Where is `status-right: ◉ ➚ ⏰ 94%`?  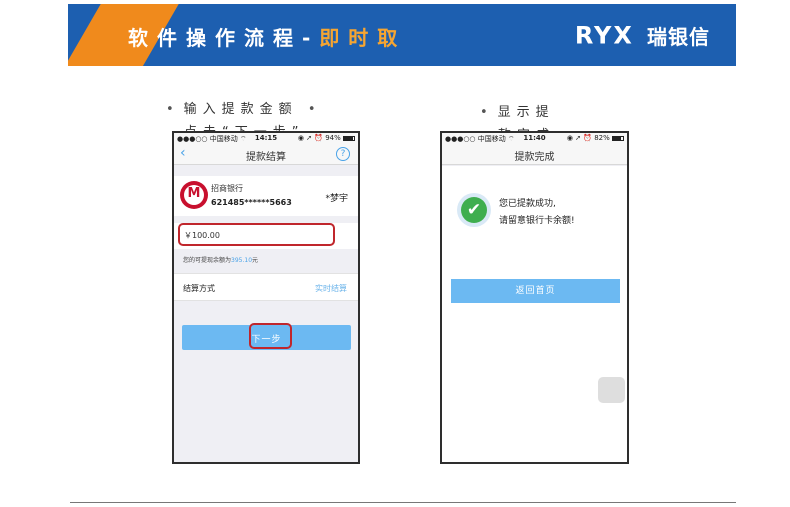
status-right: ◉ ➚ ⏰ 94% is located at coordinates (326, 138).